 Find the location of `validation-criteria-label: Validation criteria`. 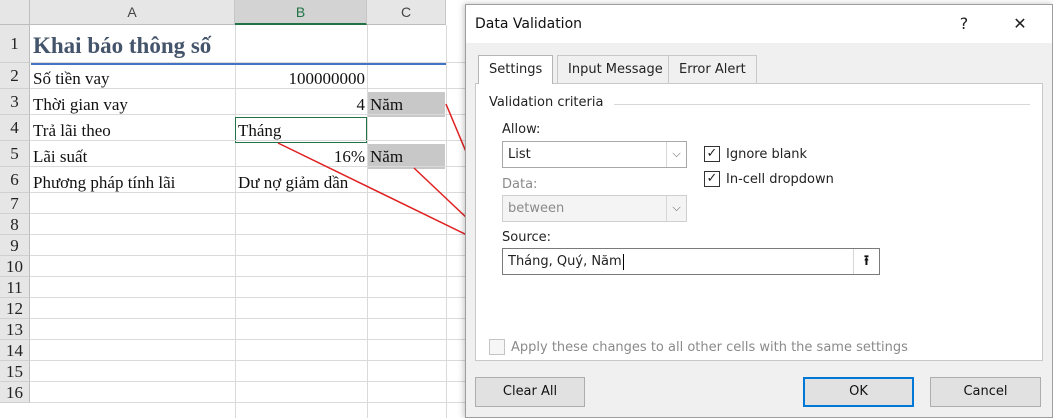

validation-criteria-label: Validation criteria is located at coordinates (546, 102).